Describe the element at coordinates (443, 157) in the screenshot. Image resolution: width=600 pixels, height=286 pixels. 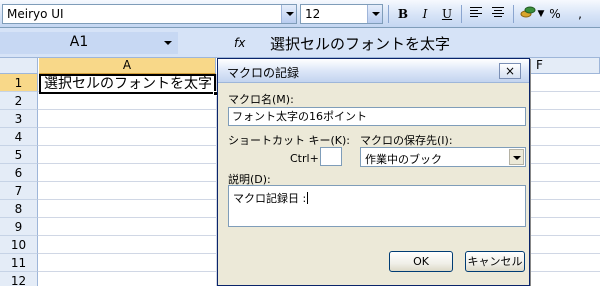
I see `store-macro-in-select: 作業中のブック` at that location.